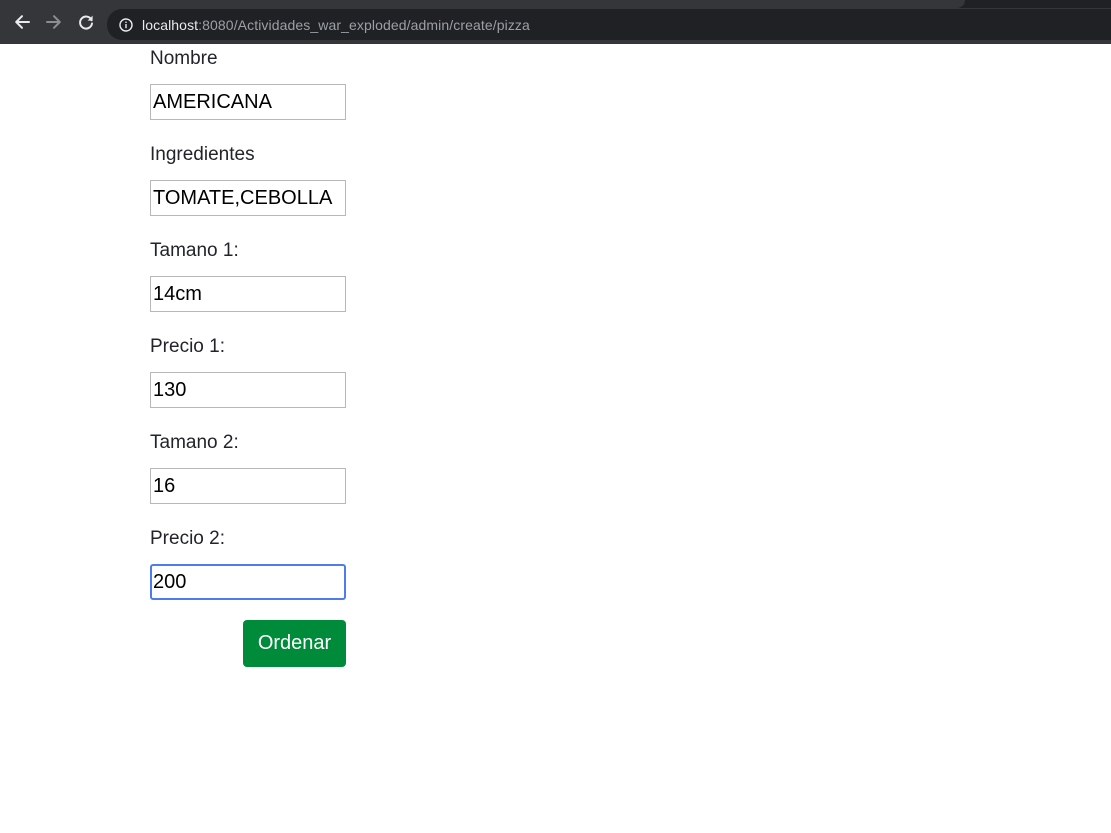  What do you see at coordinates (482, 4) in the screenshot?
I see `active-tab-edge` at bounding box center [482, 4].